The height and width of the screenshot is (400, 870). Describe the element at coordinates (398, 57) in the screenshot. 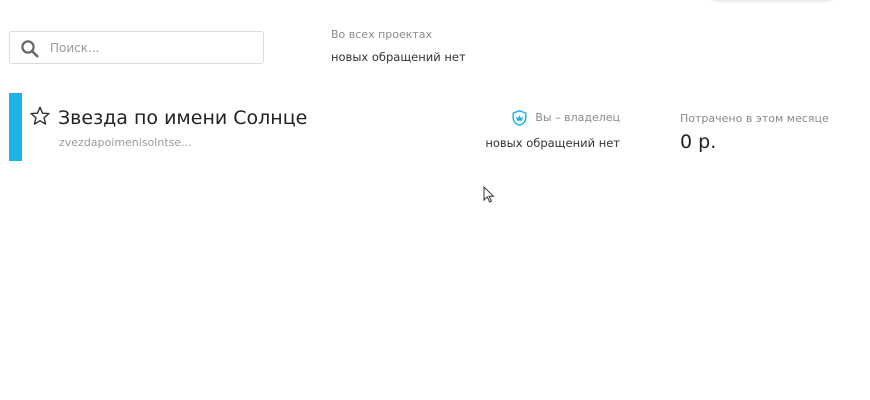

I see `all-projects-status: новых обращений нет` at that location.